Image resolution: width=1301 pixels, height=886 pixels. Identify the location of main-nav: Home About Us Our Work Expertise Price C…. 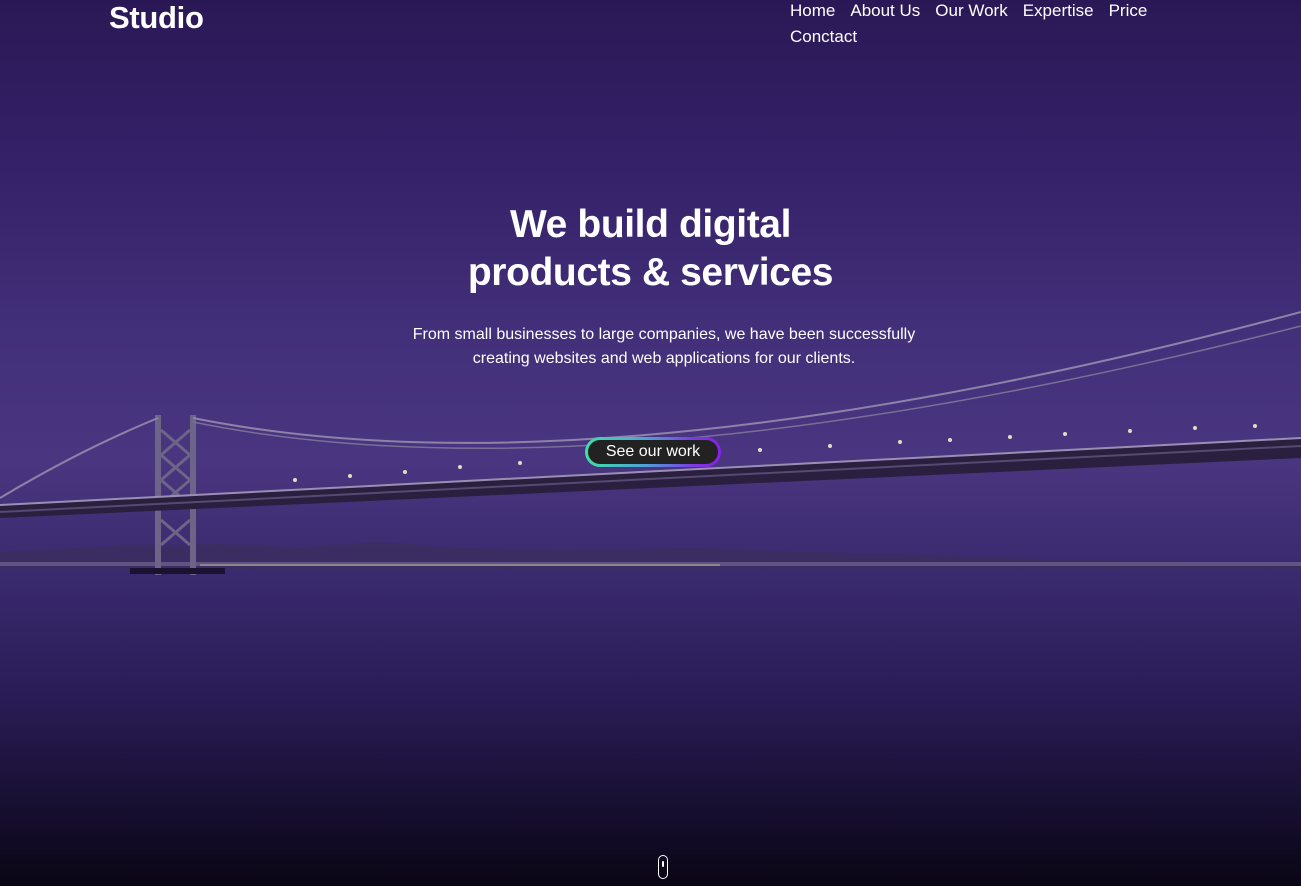
(980, 24).